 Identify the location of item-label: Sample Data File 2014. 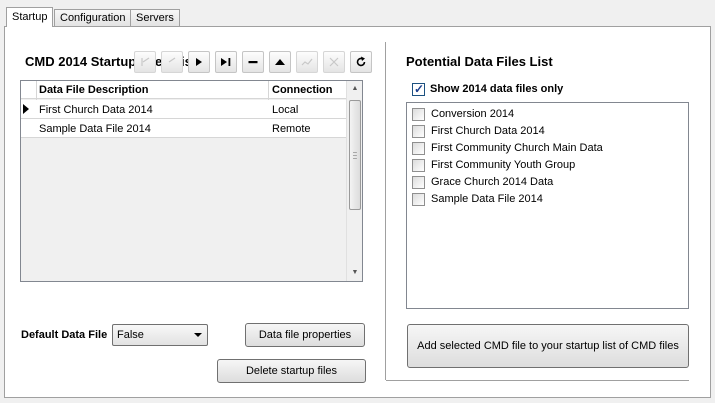
(487, 199).